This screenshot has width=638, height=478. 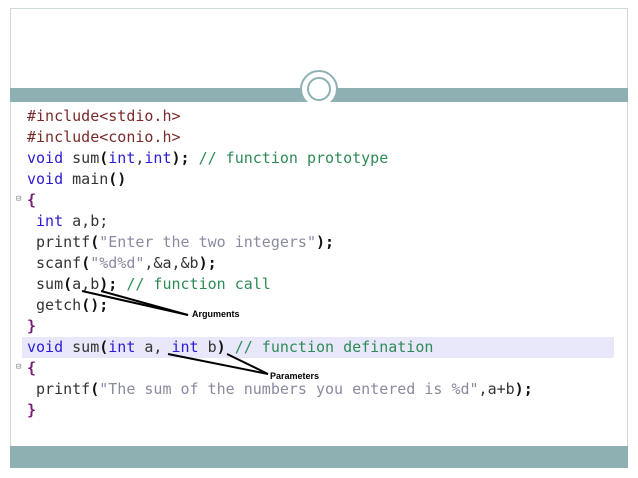 What do you see at coordinates (198, 284) in the screenshot?
I see `code-token: // function call` at bounding box center [198, 284].